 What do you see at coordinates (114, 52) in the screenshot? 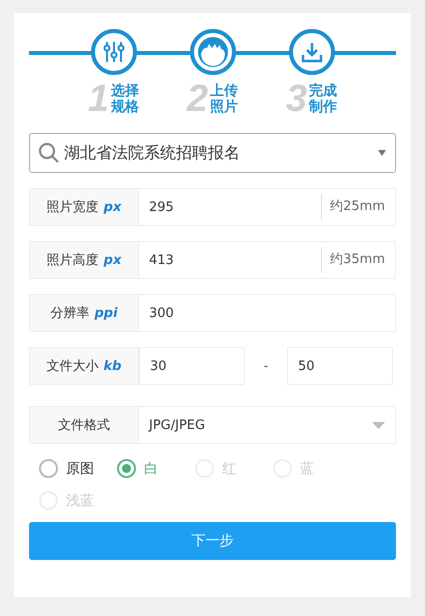
I see `sliders-icon` at bounding box center [114, 52].